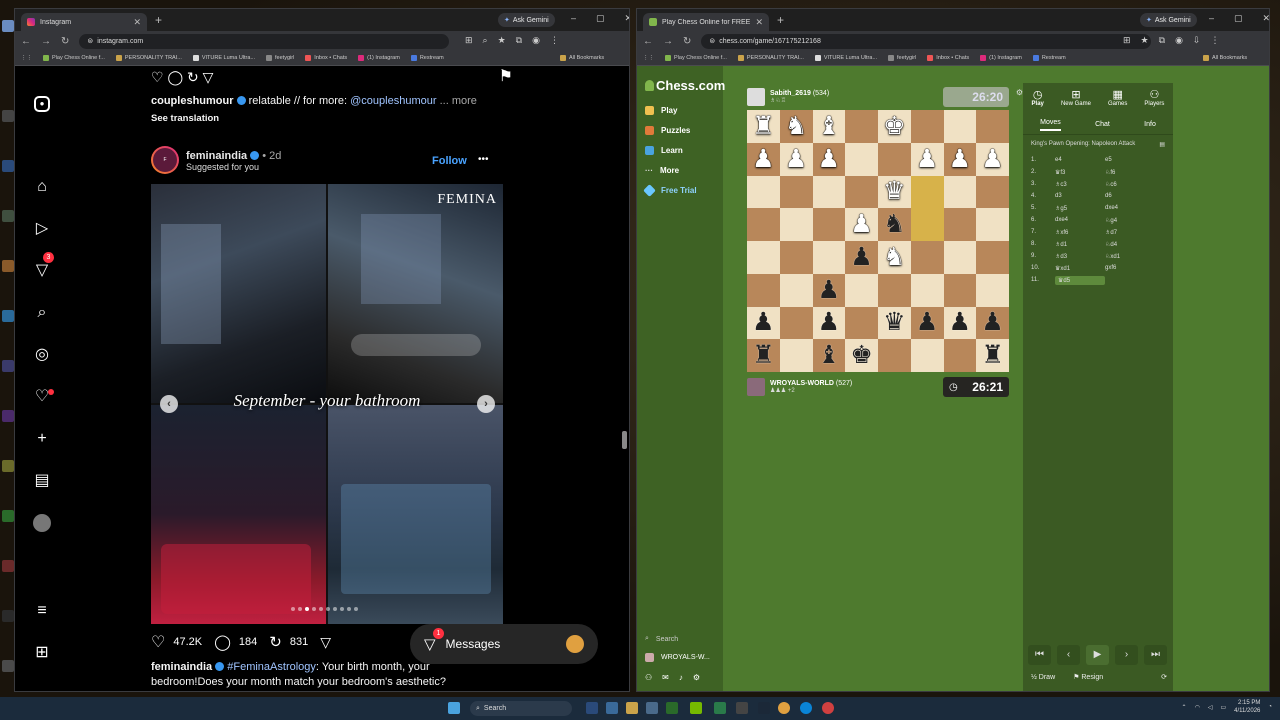 This screenshot has width=1280, height=720. I want to click on bookmark-inbox: Inbox • Chats, so click(326, 58).